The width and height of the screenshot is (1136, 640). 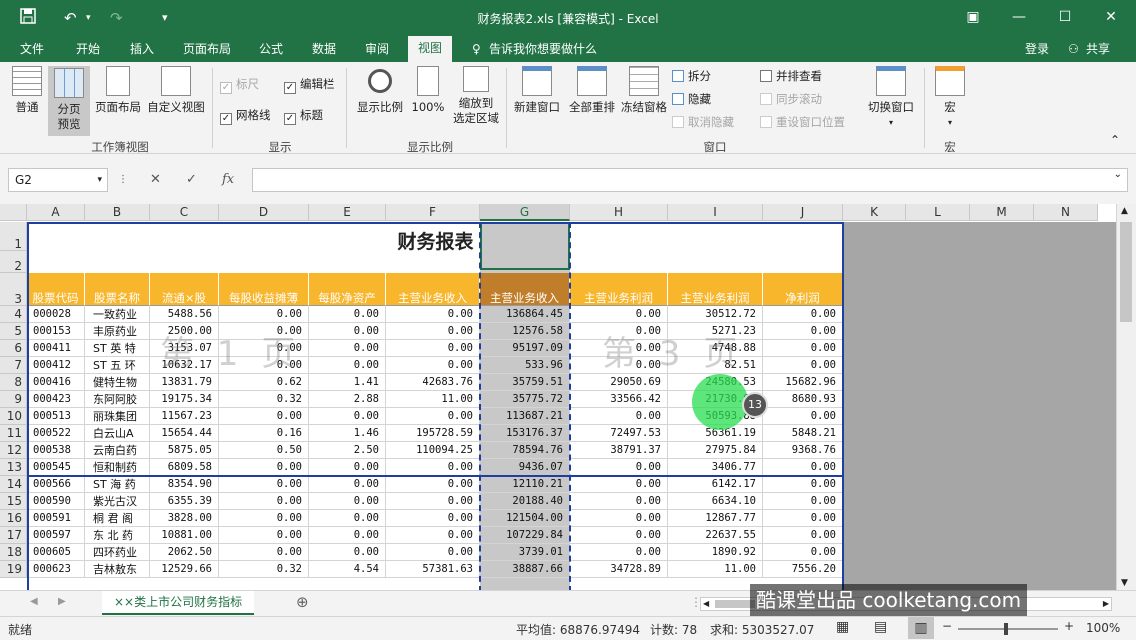 What do you see at coordinates (184, 450) in the screenshot?
I see `cell-value: 5875.05` at bounding box center [184, 450].